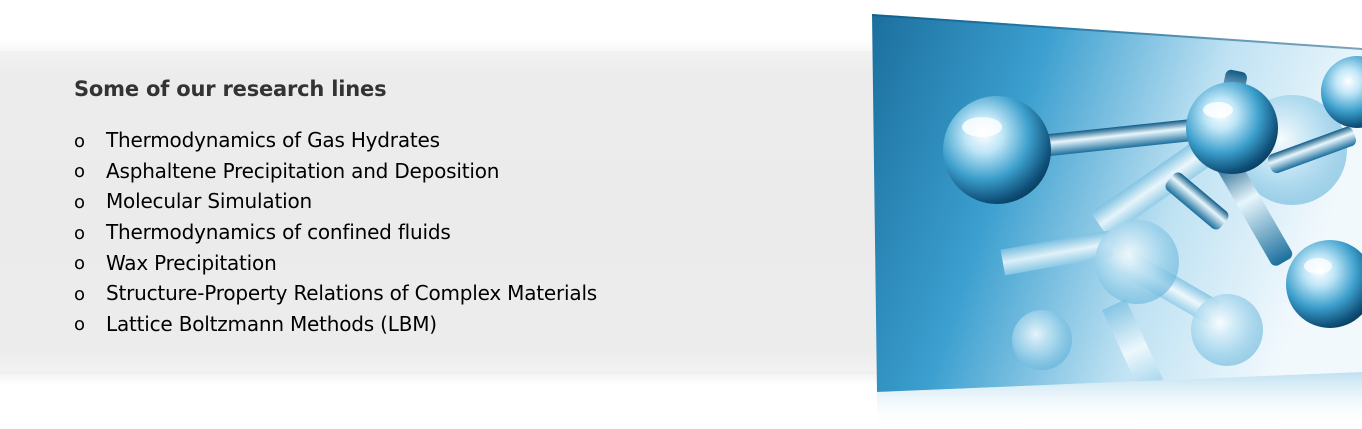  I want to click on band-fade-bottom, so click(450, 379).